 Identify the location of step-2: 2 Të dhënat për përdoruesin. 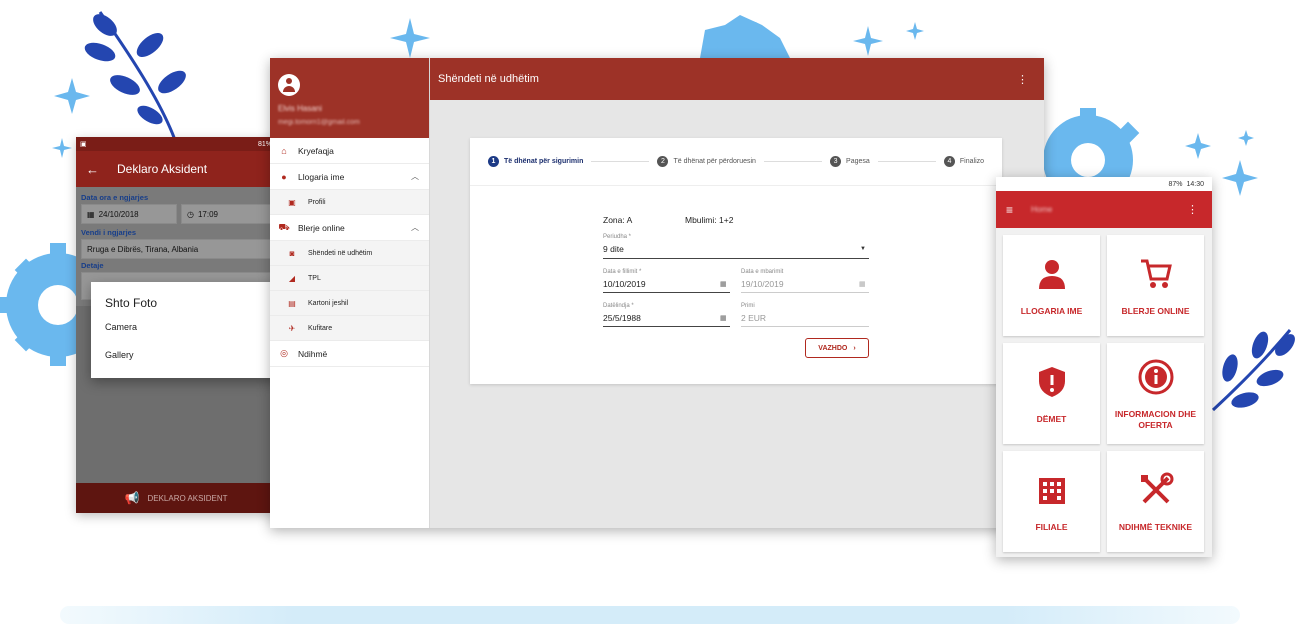
(706, 161).